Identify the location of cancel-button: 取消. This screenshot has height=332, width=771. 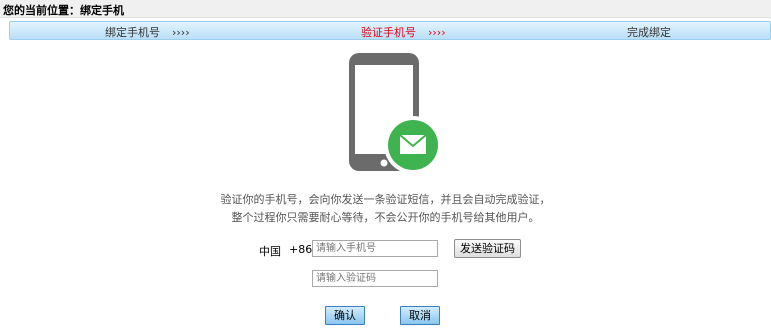
(420, 315).